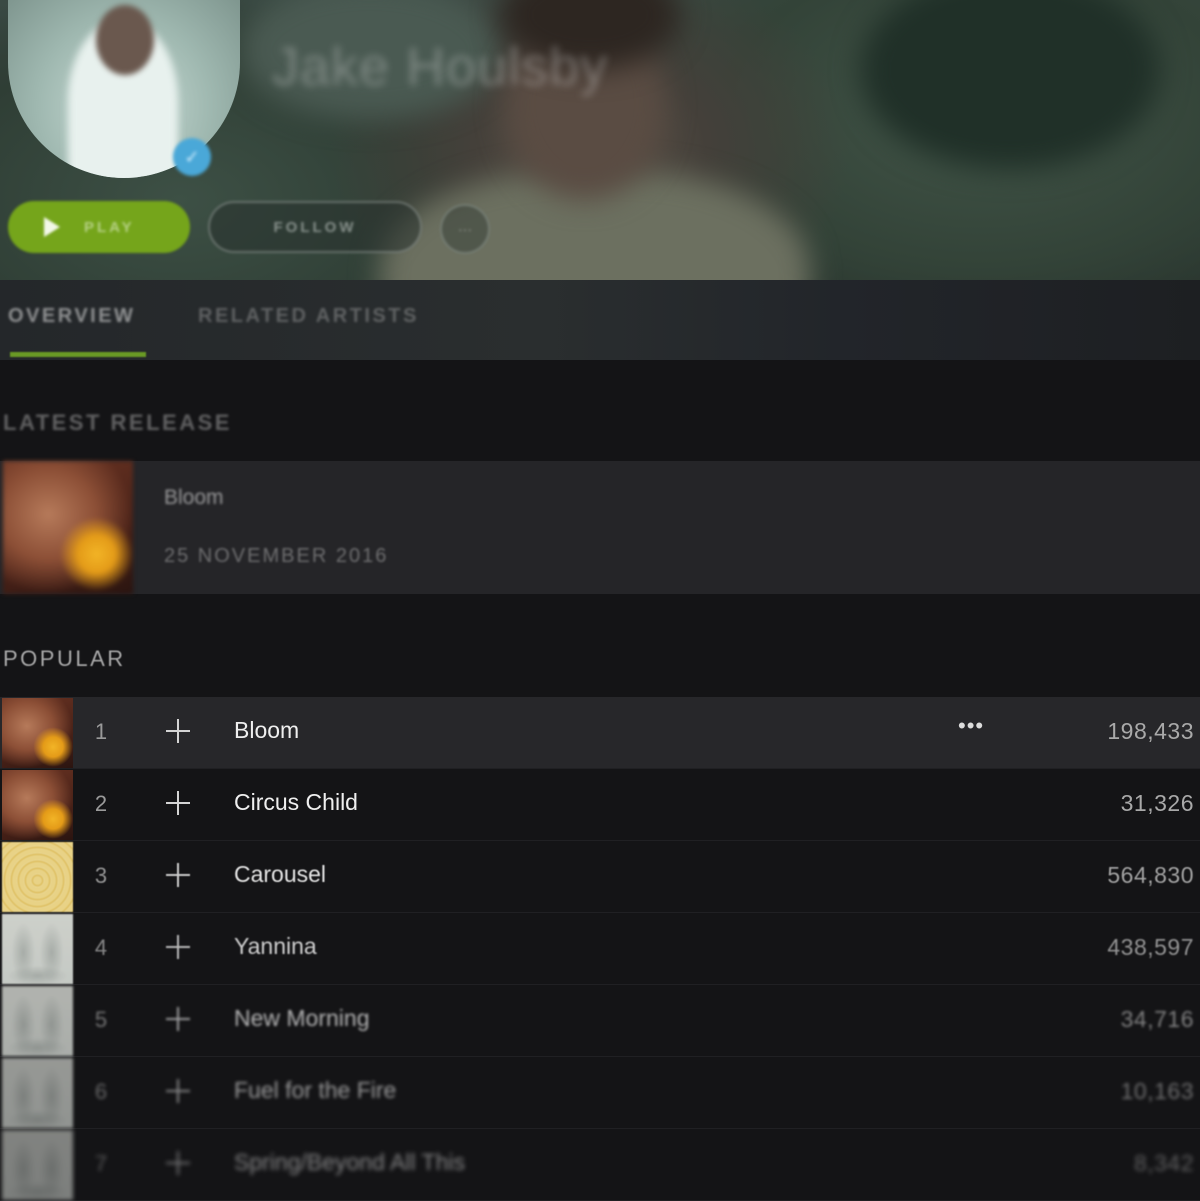  I want to click on verified-badge-icon: ✓, so click(192, 157).